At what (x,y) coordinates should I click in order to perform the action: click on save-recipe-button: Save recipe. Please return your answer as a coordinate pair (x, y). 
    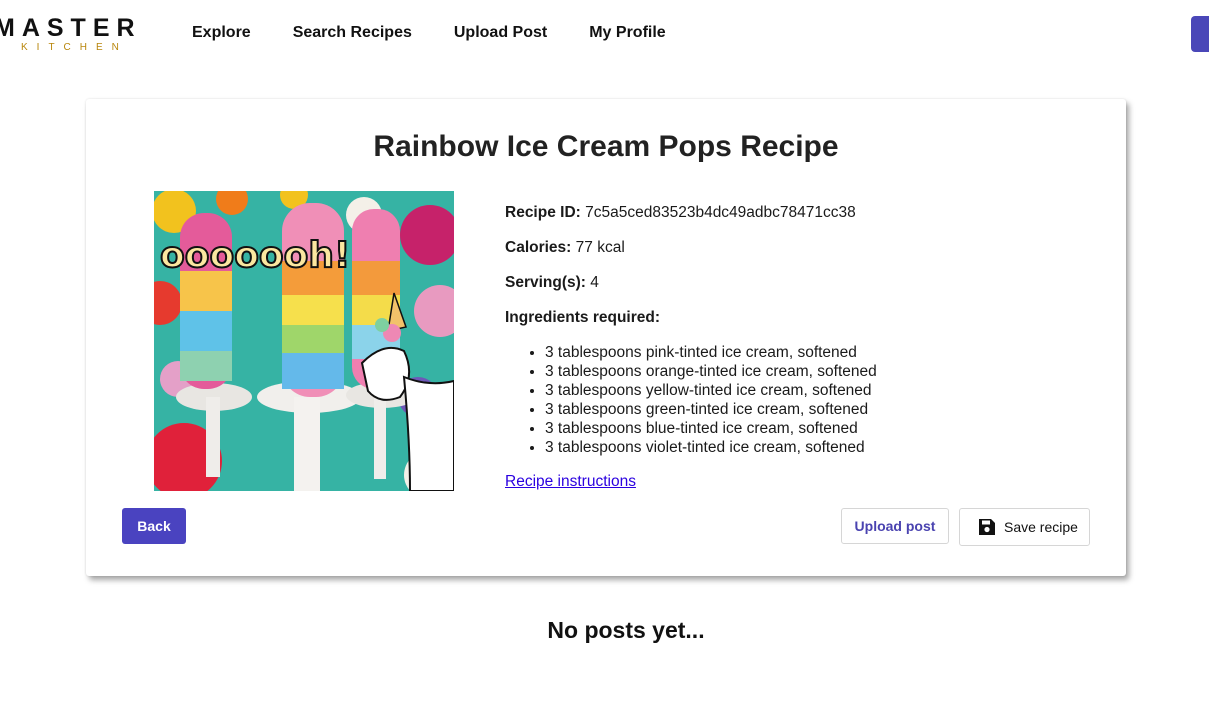
    Looking at the image, I should click on (1024, 527).